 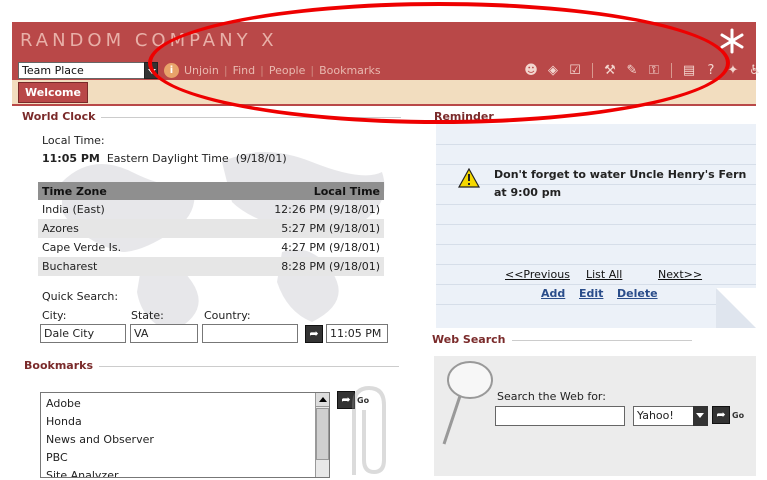 I want to click on brand-bar: RANDOM COMPANY X, so click(x=384, y=42).